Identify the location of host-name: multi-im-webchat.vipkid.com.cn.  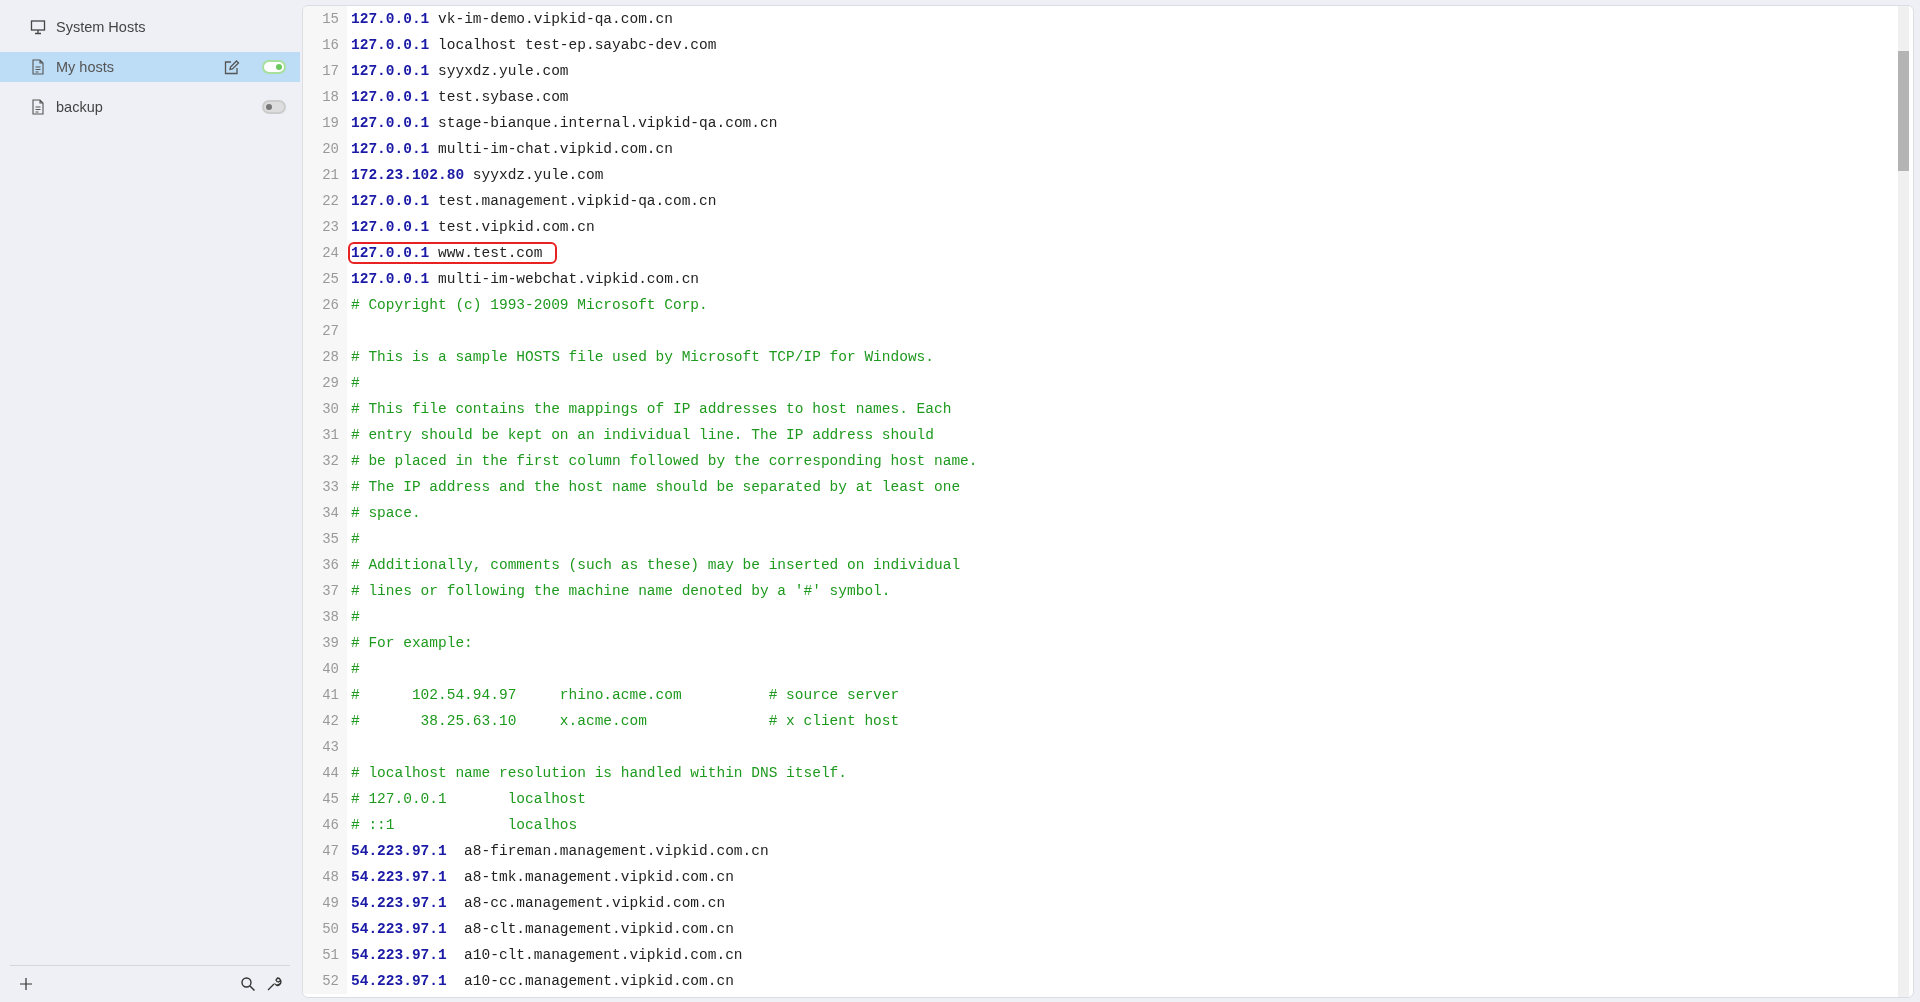
(569, 279).